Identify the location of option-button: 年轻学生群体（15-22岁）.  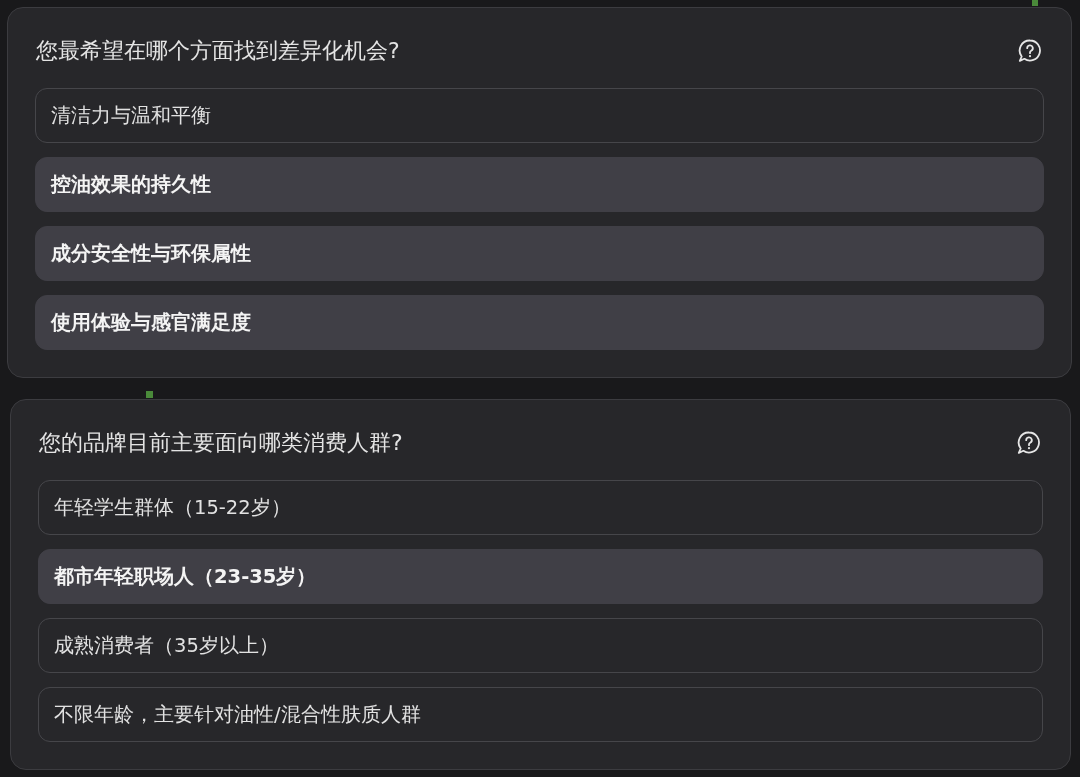
(540, 507).